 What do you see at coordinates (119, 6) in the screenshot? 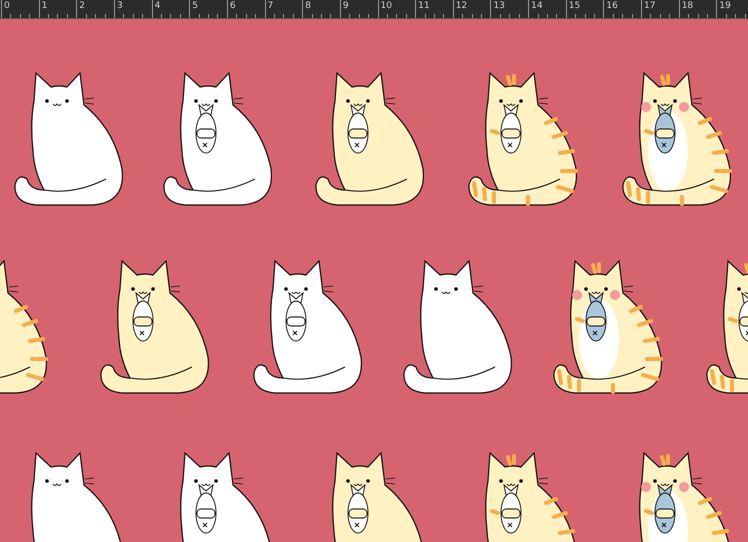
I see `ruler-number: 3` at bounding box center [119, 6].